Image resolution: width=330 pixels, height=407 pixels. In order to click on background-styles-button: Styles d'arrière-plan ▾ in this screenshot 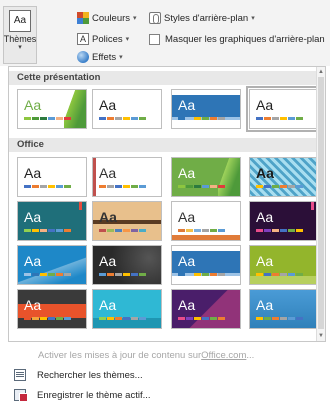, I will do `click(202, 18)`.